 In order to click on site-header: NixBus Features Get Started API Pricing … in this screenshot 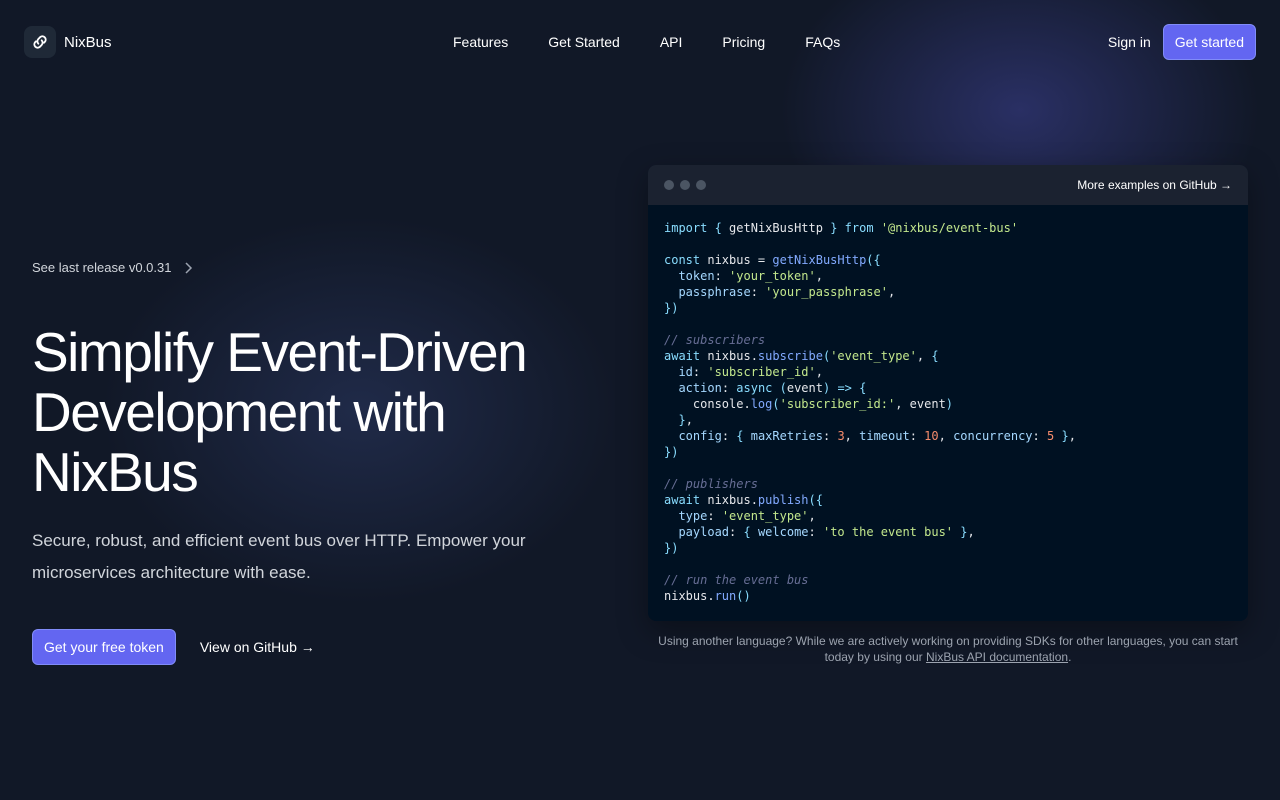, I will do `click(640, 42)`.